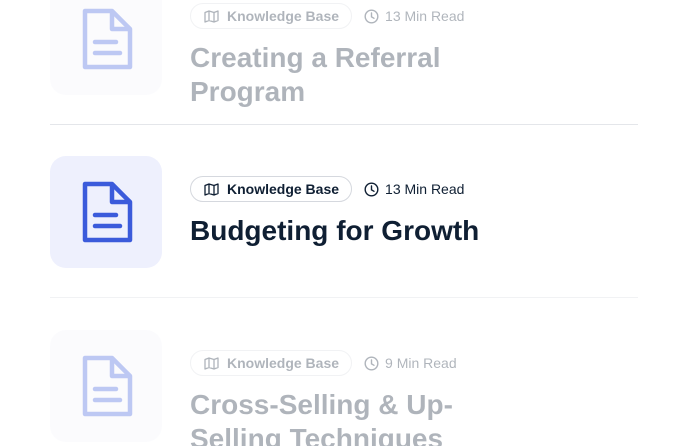 The height and width of the screenshot is (446, 688). Describe the element at coordinates (360, 75) in the screenshot. I see `article-title: Creating a Referral Program` at that location.